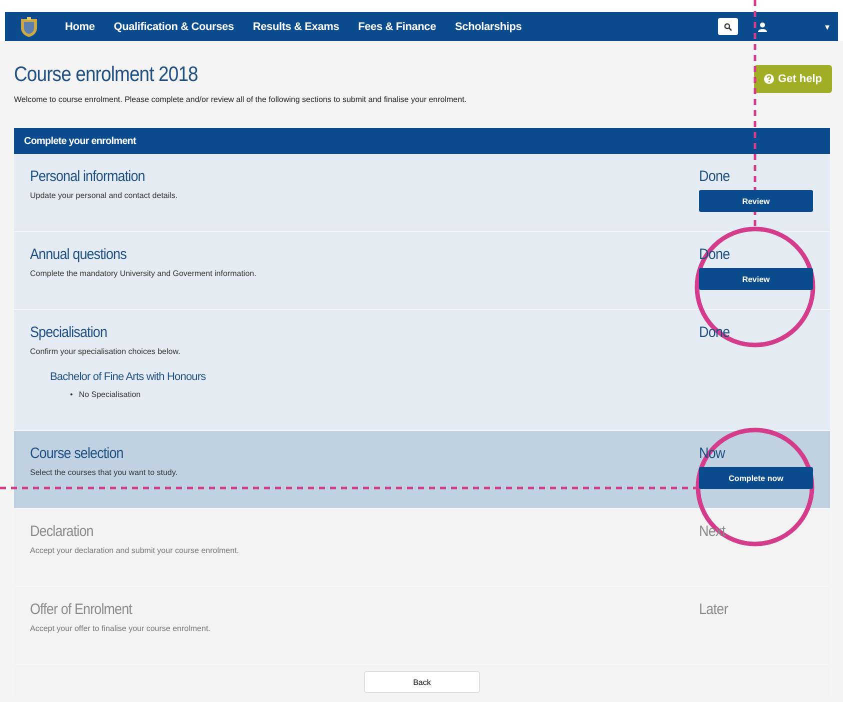 This screenshot has width=843, height=702. I want to click on step-description: Update your personal and contact details., so click(104, 195).